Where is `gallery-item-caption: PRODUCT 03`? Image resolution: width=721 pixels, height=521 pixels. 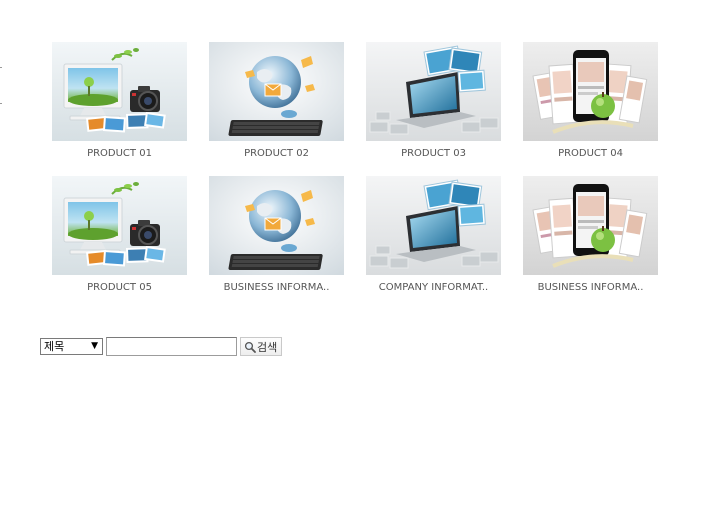 gallery-item-caption: PRODUCT 03 is located at coordinates (433, 153).